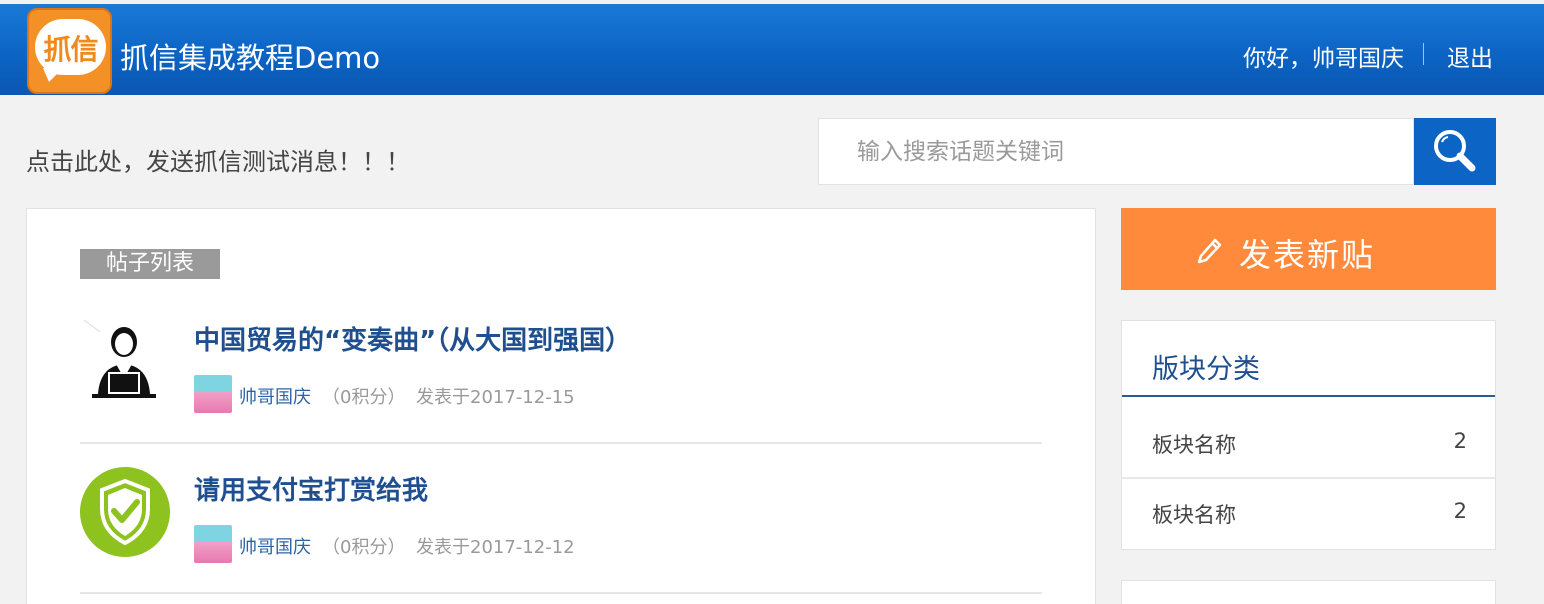 This screenshot has width=1544, height=604. I want to click on post-date: 发表于2017-12-15, so click(495, 397).